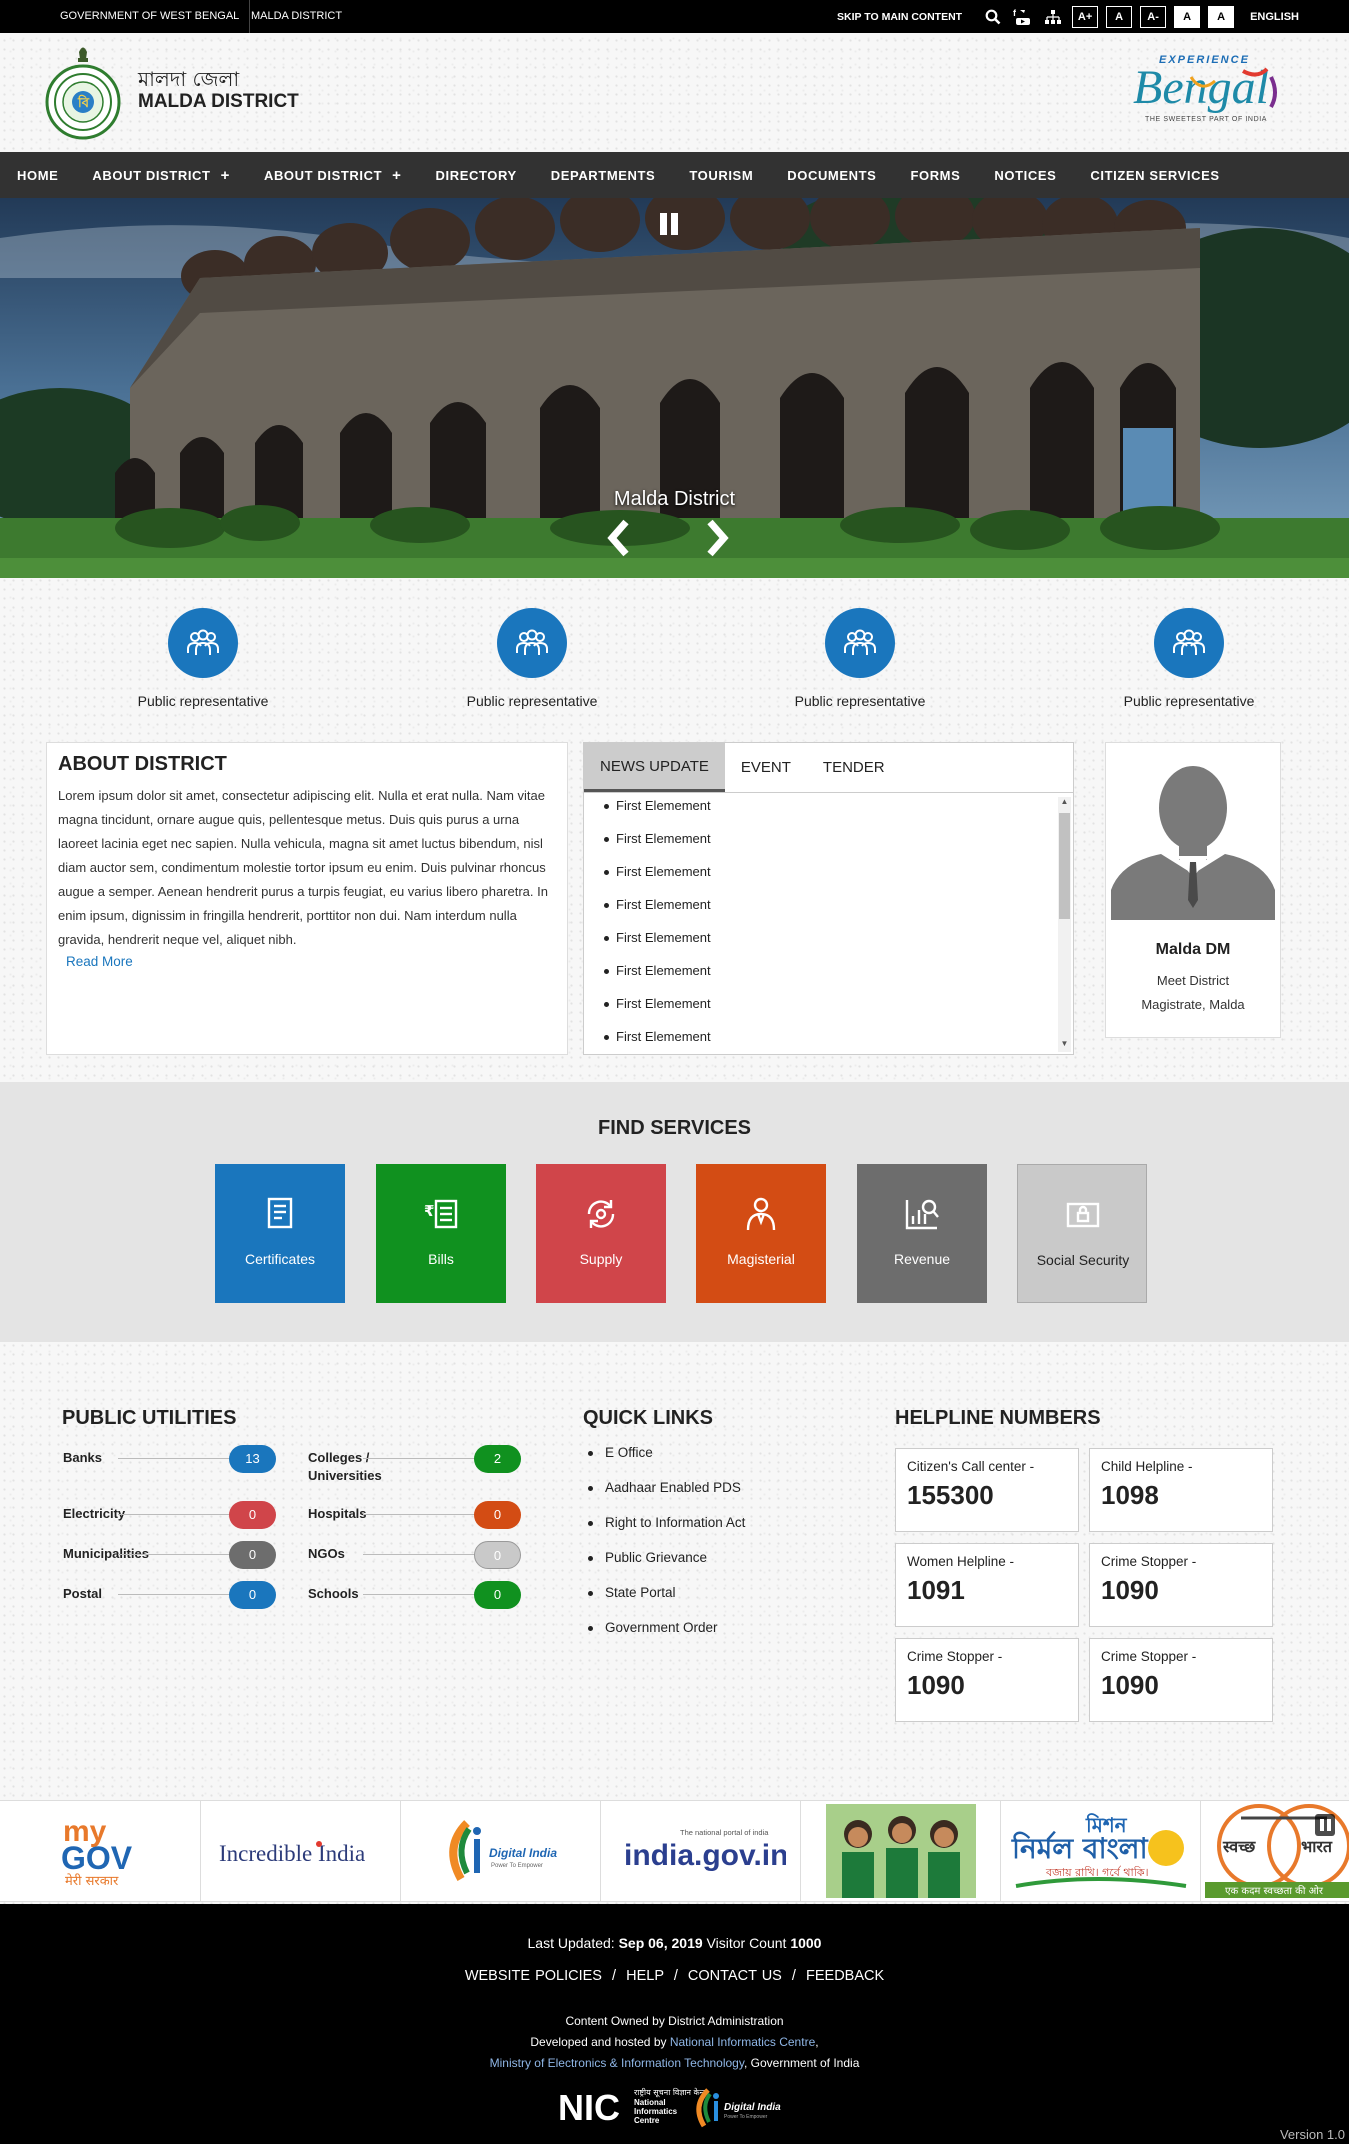  What do you see at coordinates (169, 1459) in the screenshot?
I see `utility-row: Banks 13` at bounding box center [169, 1459].